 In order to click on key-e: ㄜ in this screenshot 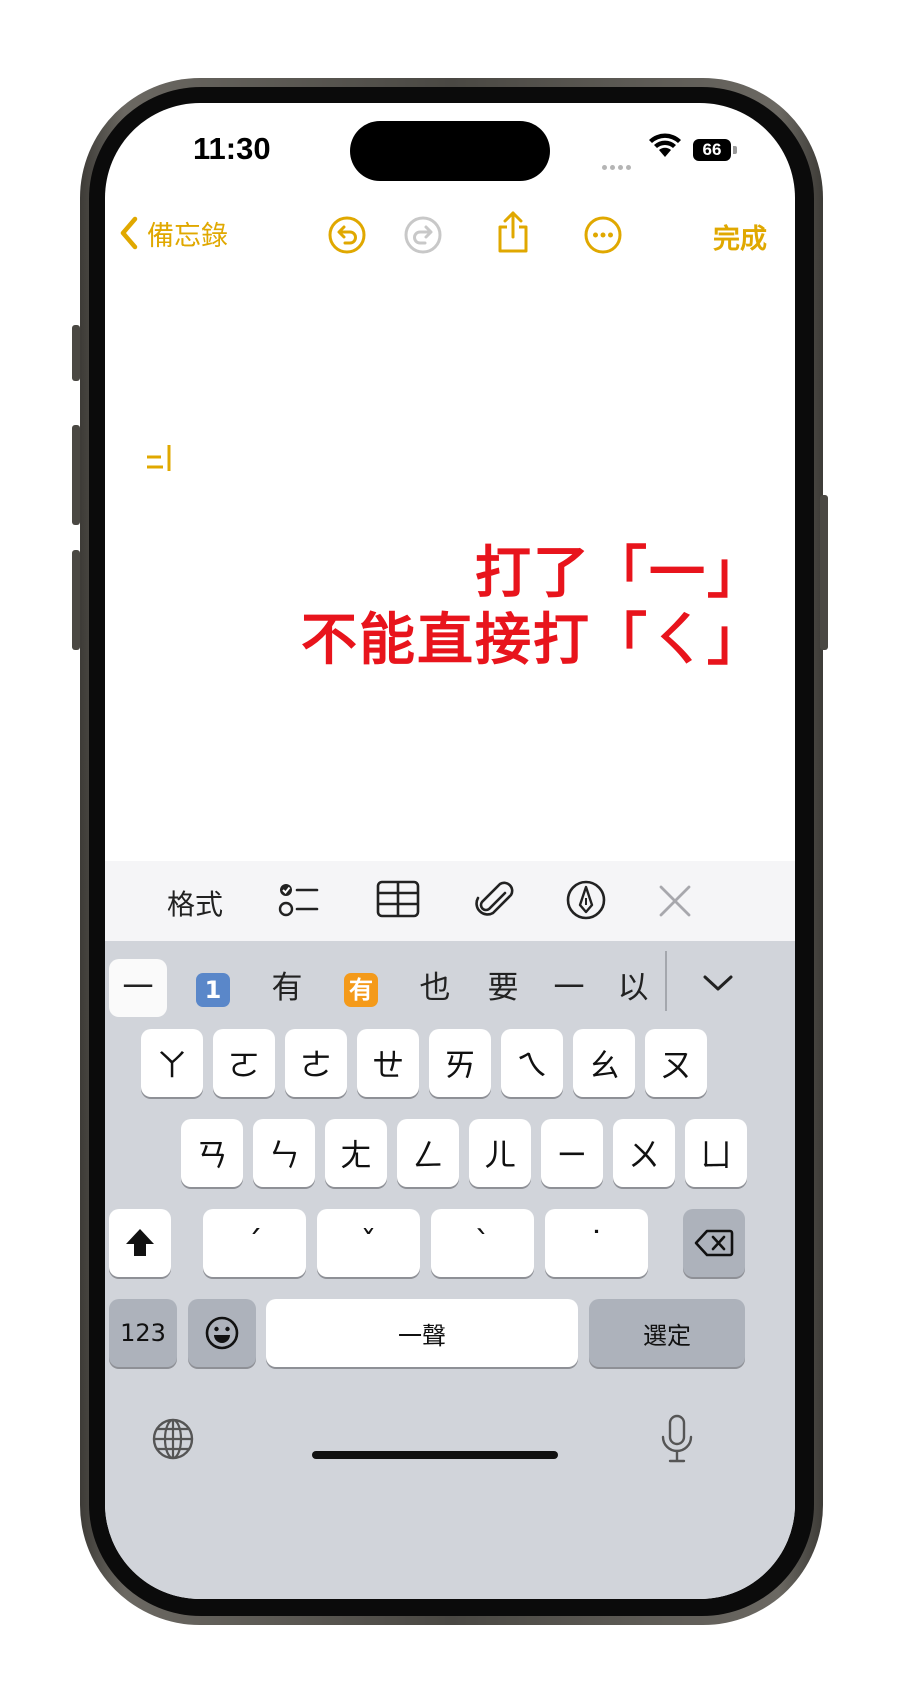, I will do `click(316, 1063)`.